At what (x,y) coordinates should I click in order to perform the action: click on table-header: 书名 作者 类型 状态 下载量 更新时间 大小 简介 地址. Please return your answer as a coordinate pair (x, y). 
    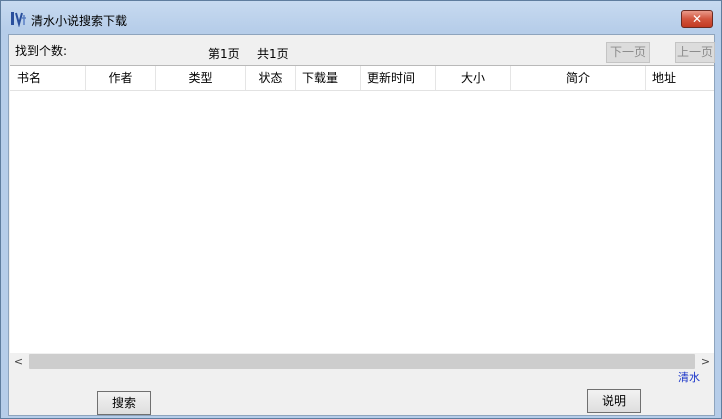
    Looking at the image, I should click on (362, 78).